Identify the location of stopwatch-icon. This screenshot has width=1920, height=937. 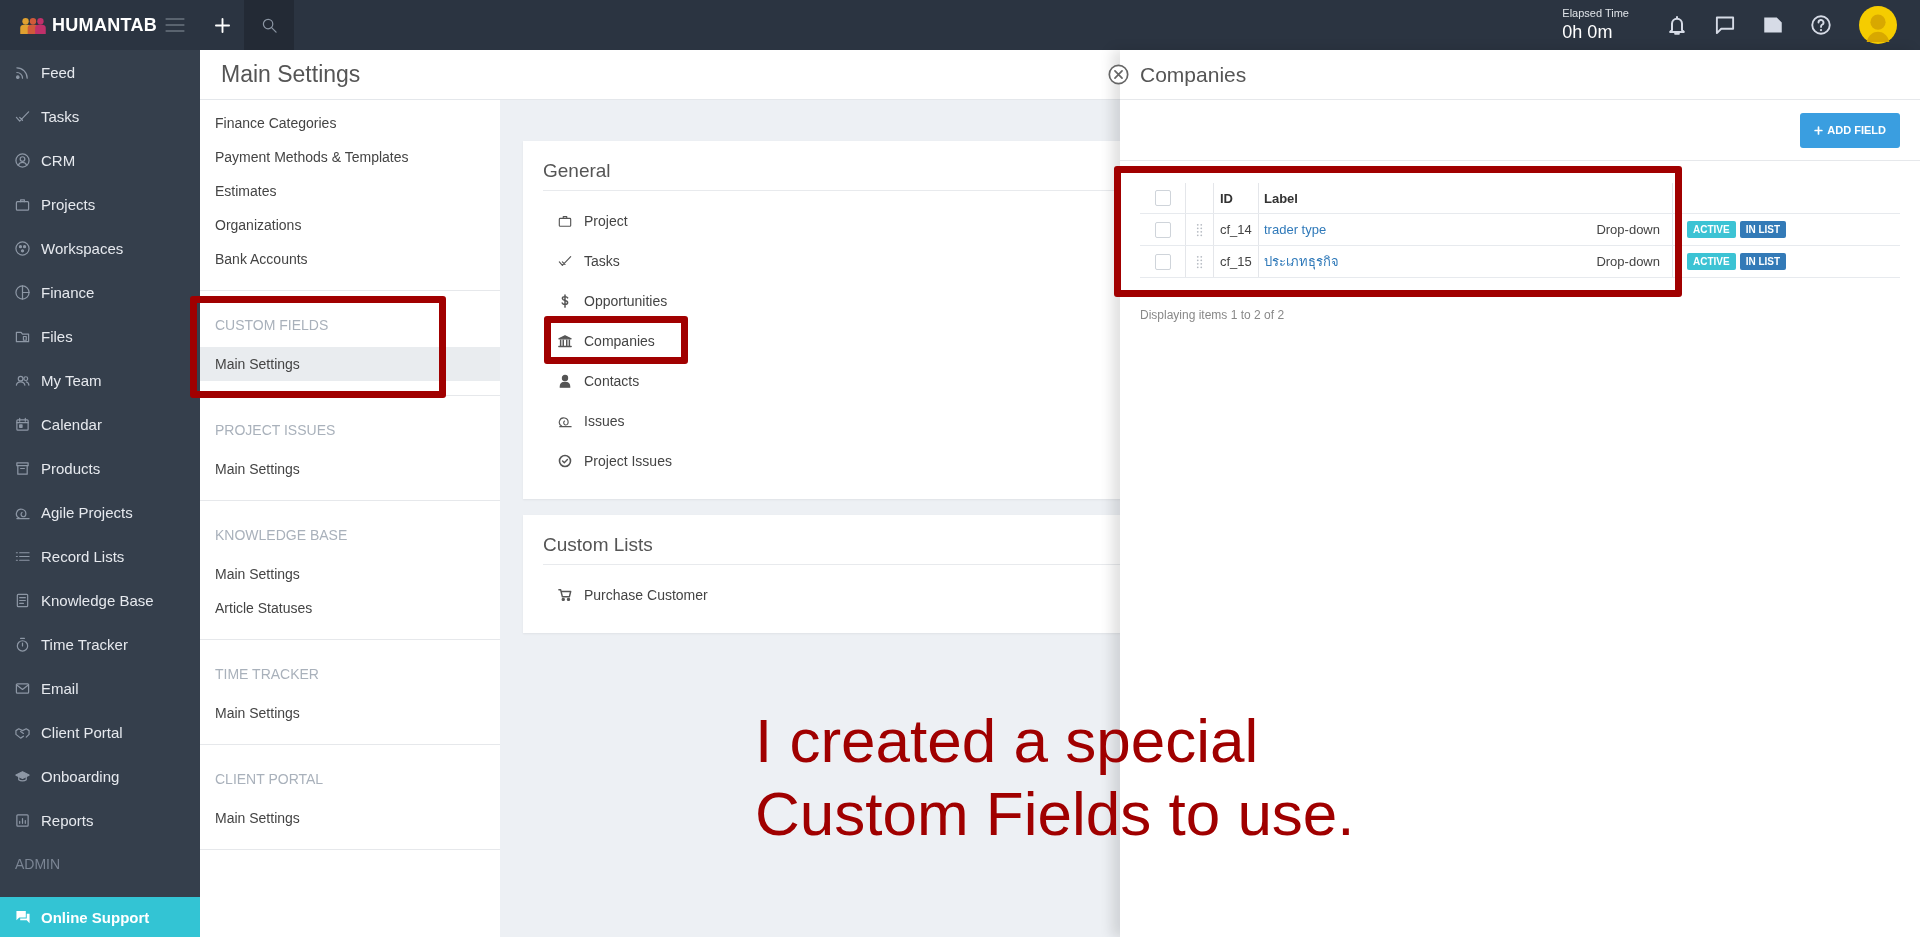
(22, 644).